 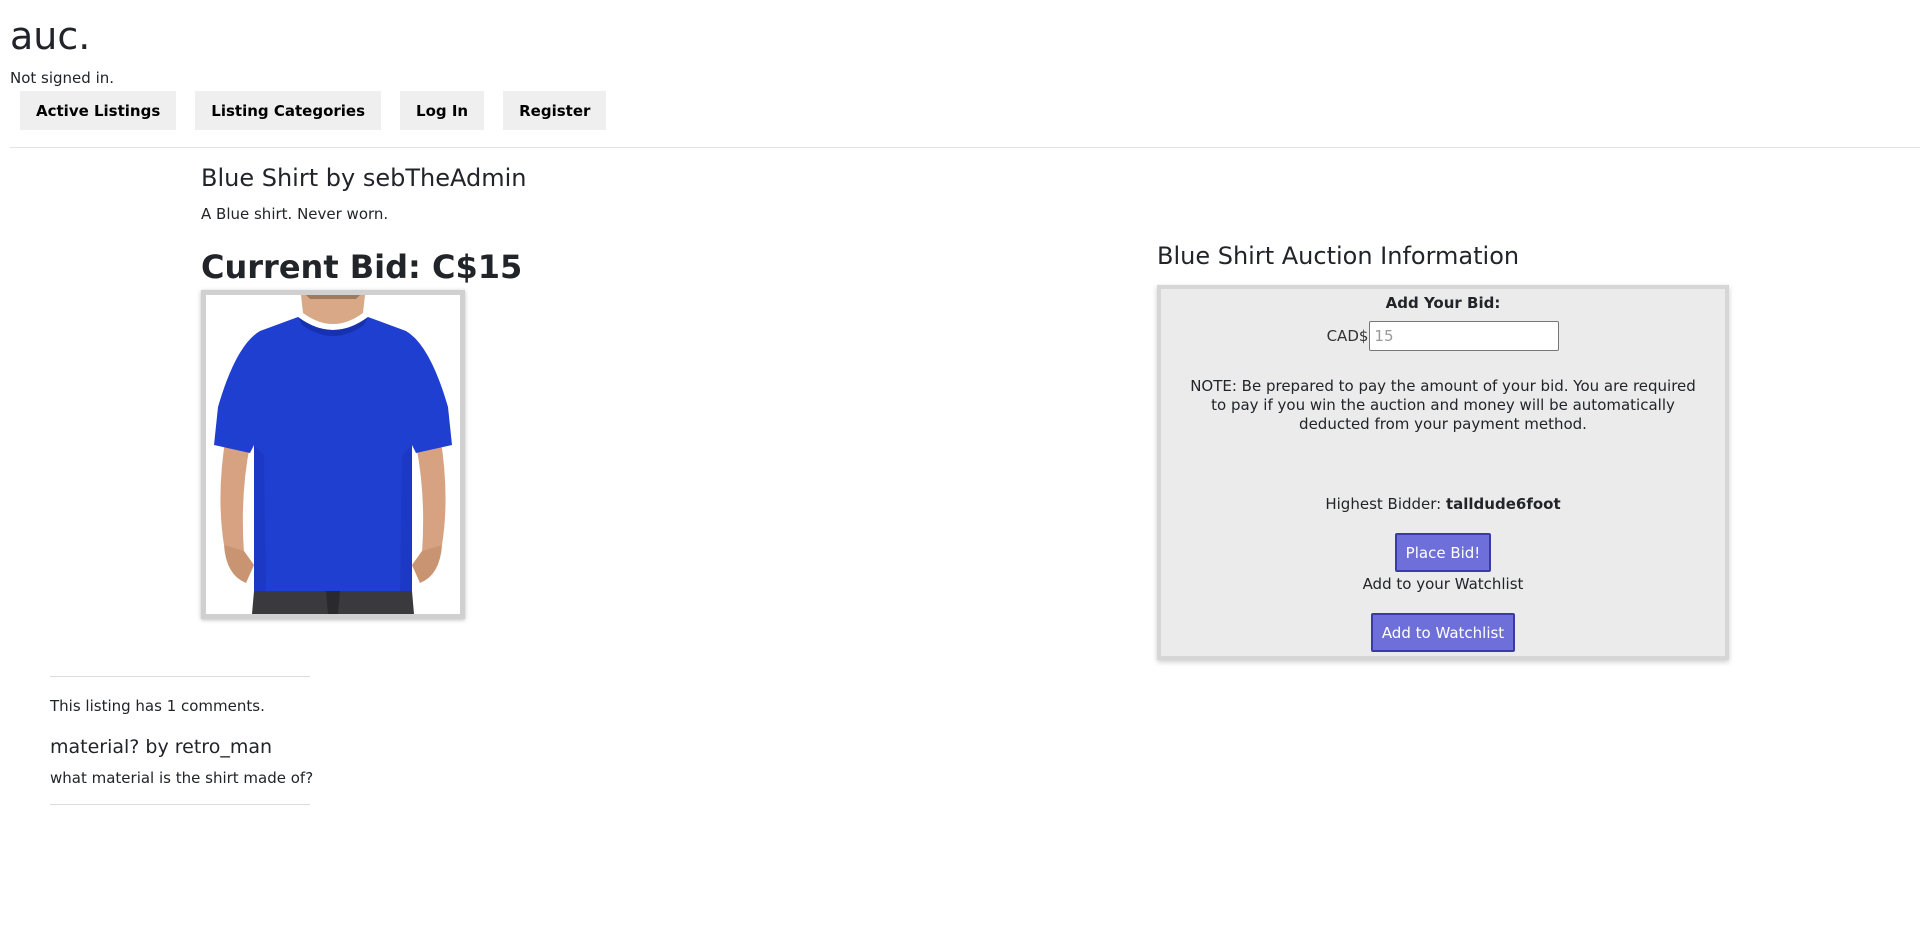 I want to click on add-bid-label: Add Your Bid:, so click(x=1443, y=303).